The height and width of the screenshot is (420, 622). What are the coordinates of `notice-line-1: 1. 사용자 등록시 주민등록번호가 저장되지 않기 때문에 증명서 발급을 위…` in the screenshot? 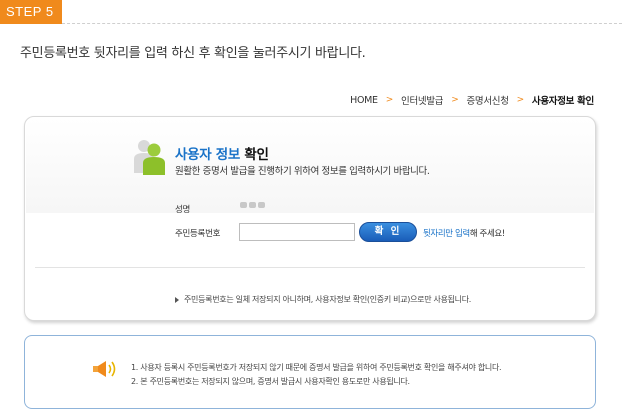 It's located at (316, 367).